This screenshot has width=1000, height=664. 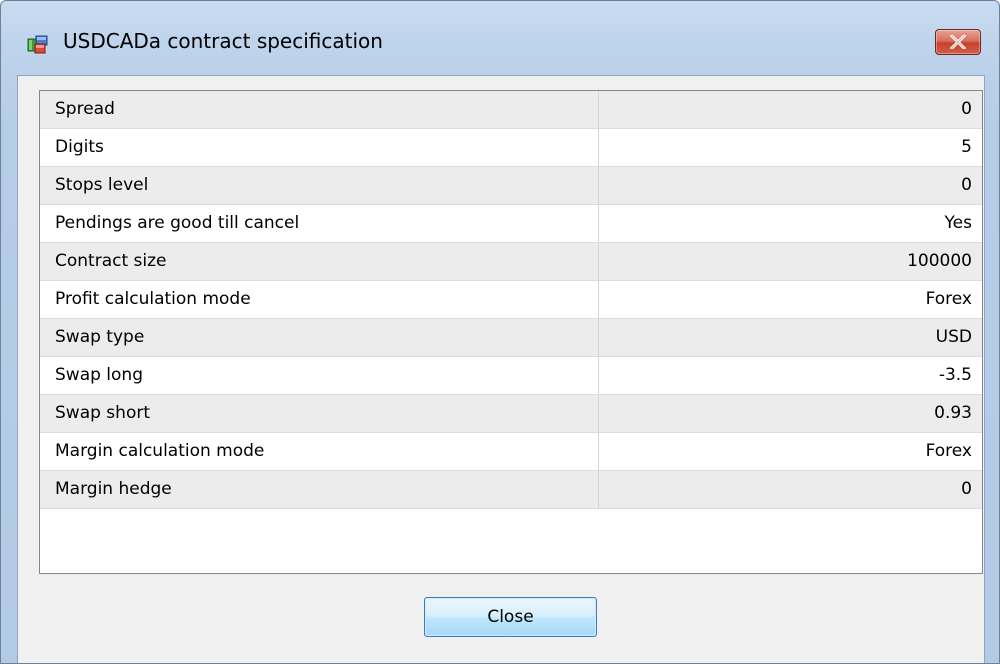 I want to click on property-name: Margin hedge, so click(x=319, y=489).